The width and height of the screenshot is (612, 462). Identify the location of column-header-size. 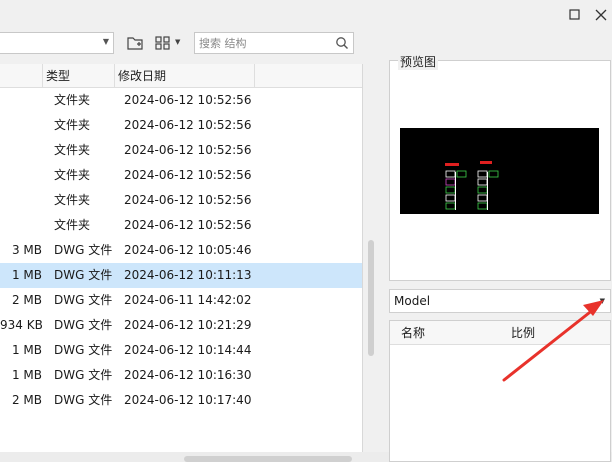
(21, 76).